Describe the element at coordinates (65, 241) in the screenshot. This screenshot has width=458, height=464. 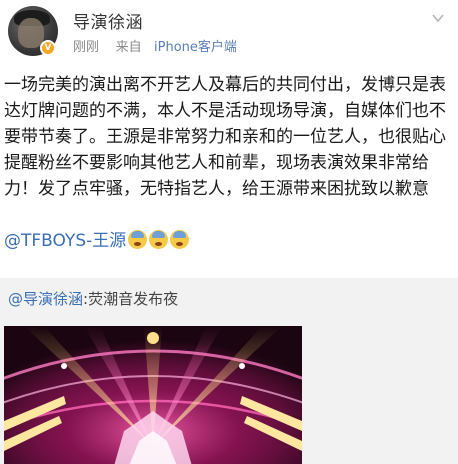
I see `mention-link: @TFBOYS-王源` at that location.